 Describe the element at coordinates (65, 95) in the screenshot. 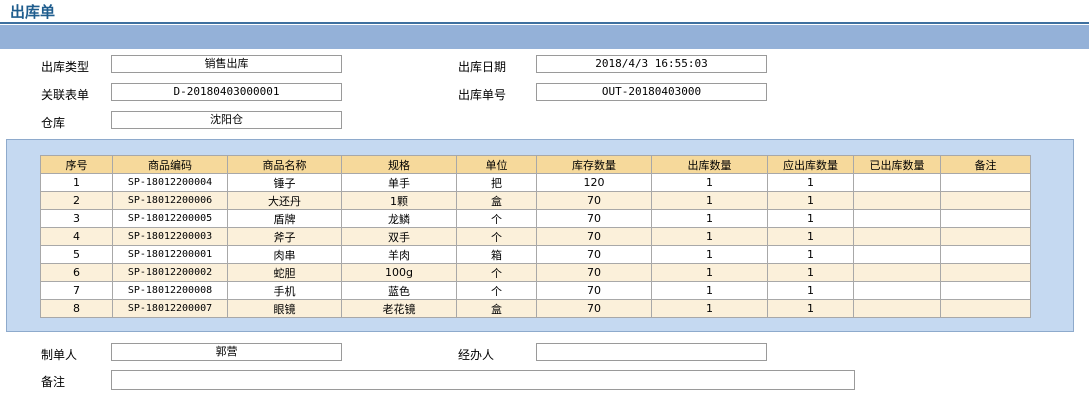

I see `related-order-label: 关联表单` at that location.